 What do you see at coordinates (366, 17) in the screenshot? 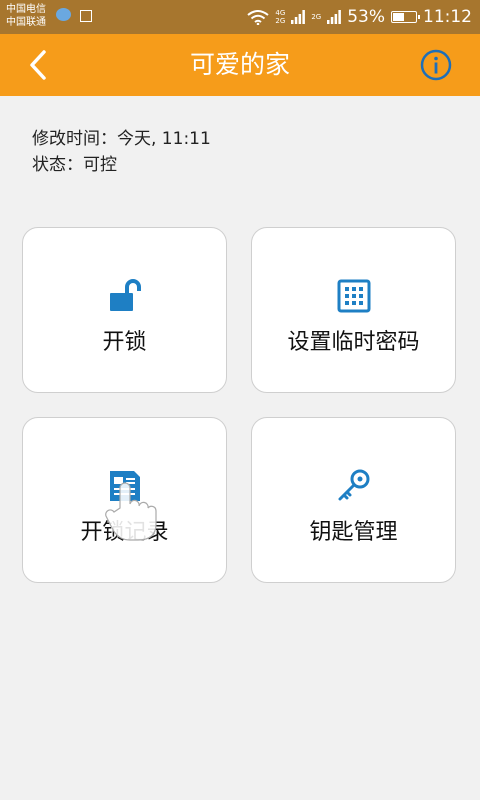
I see `battery-percent: 53%` at bounding box center [366, 17].